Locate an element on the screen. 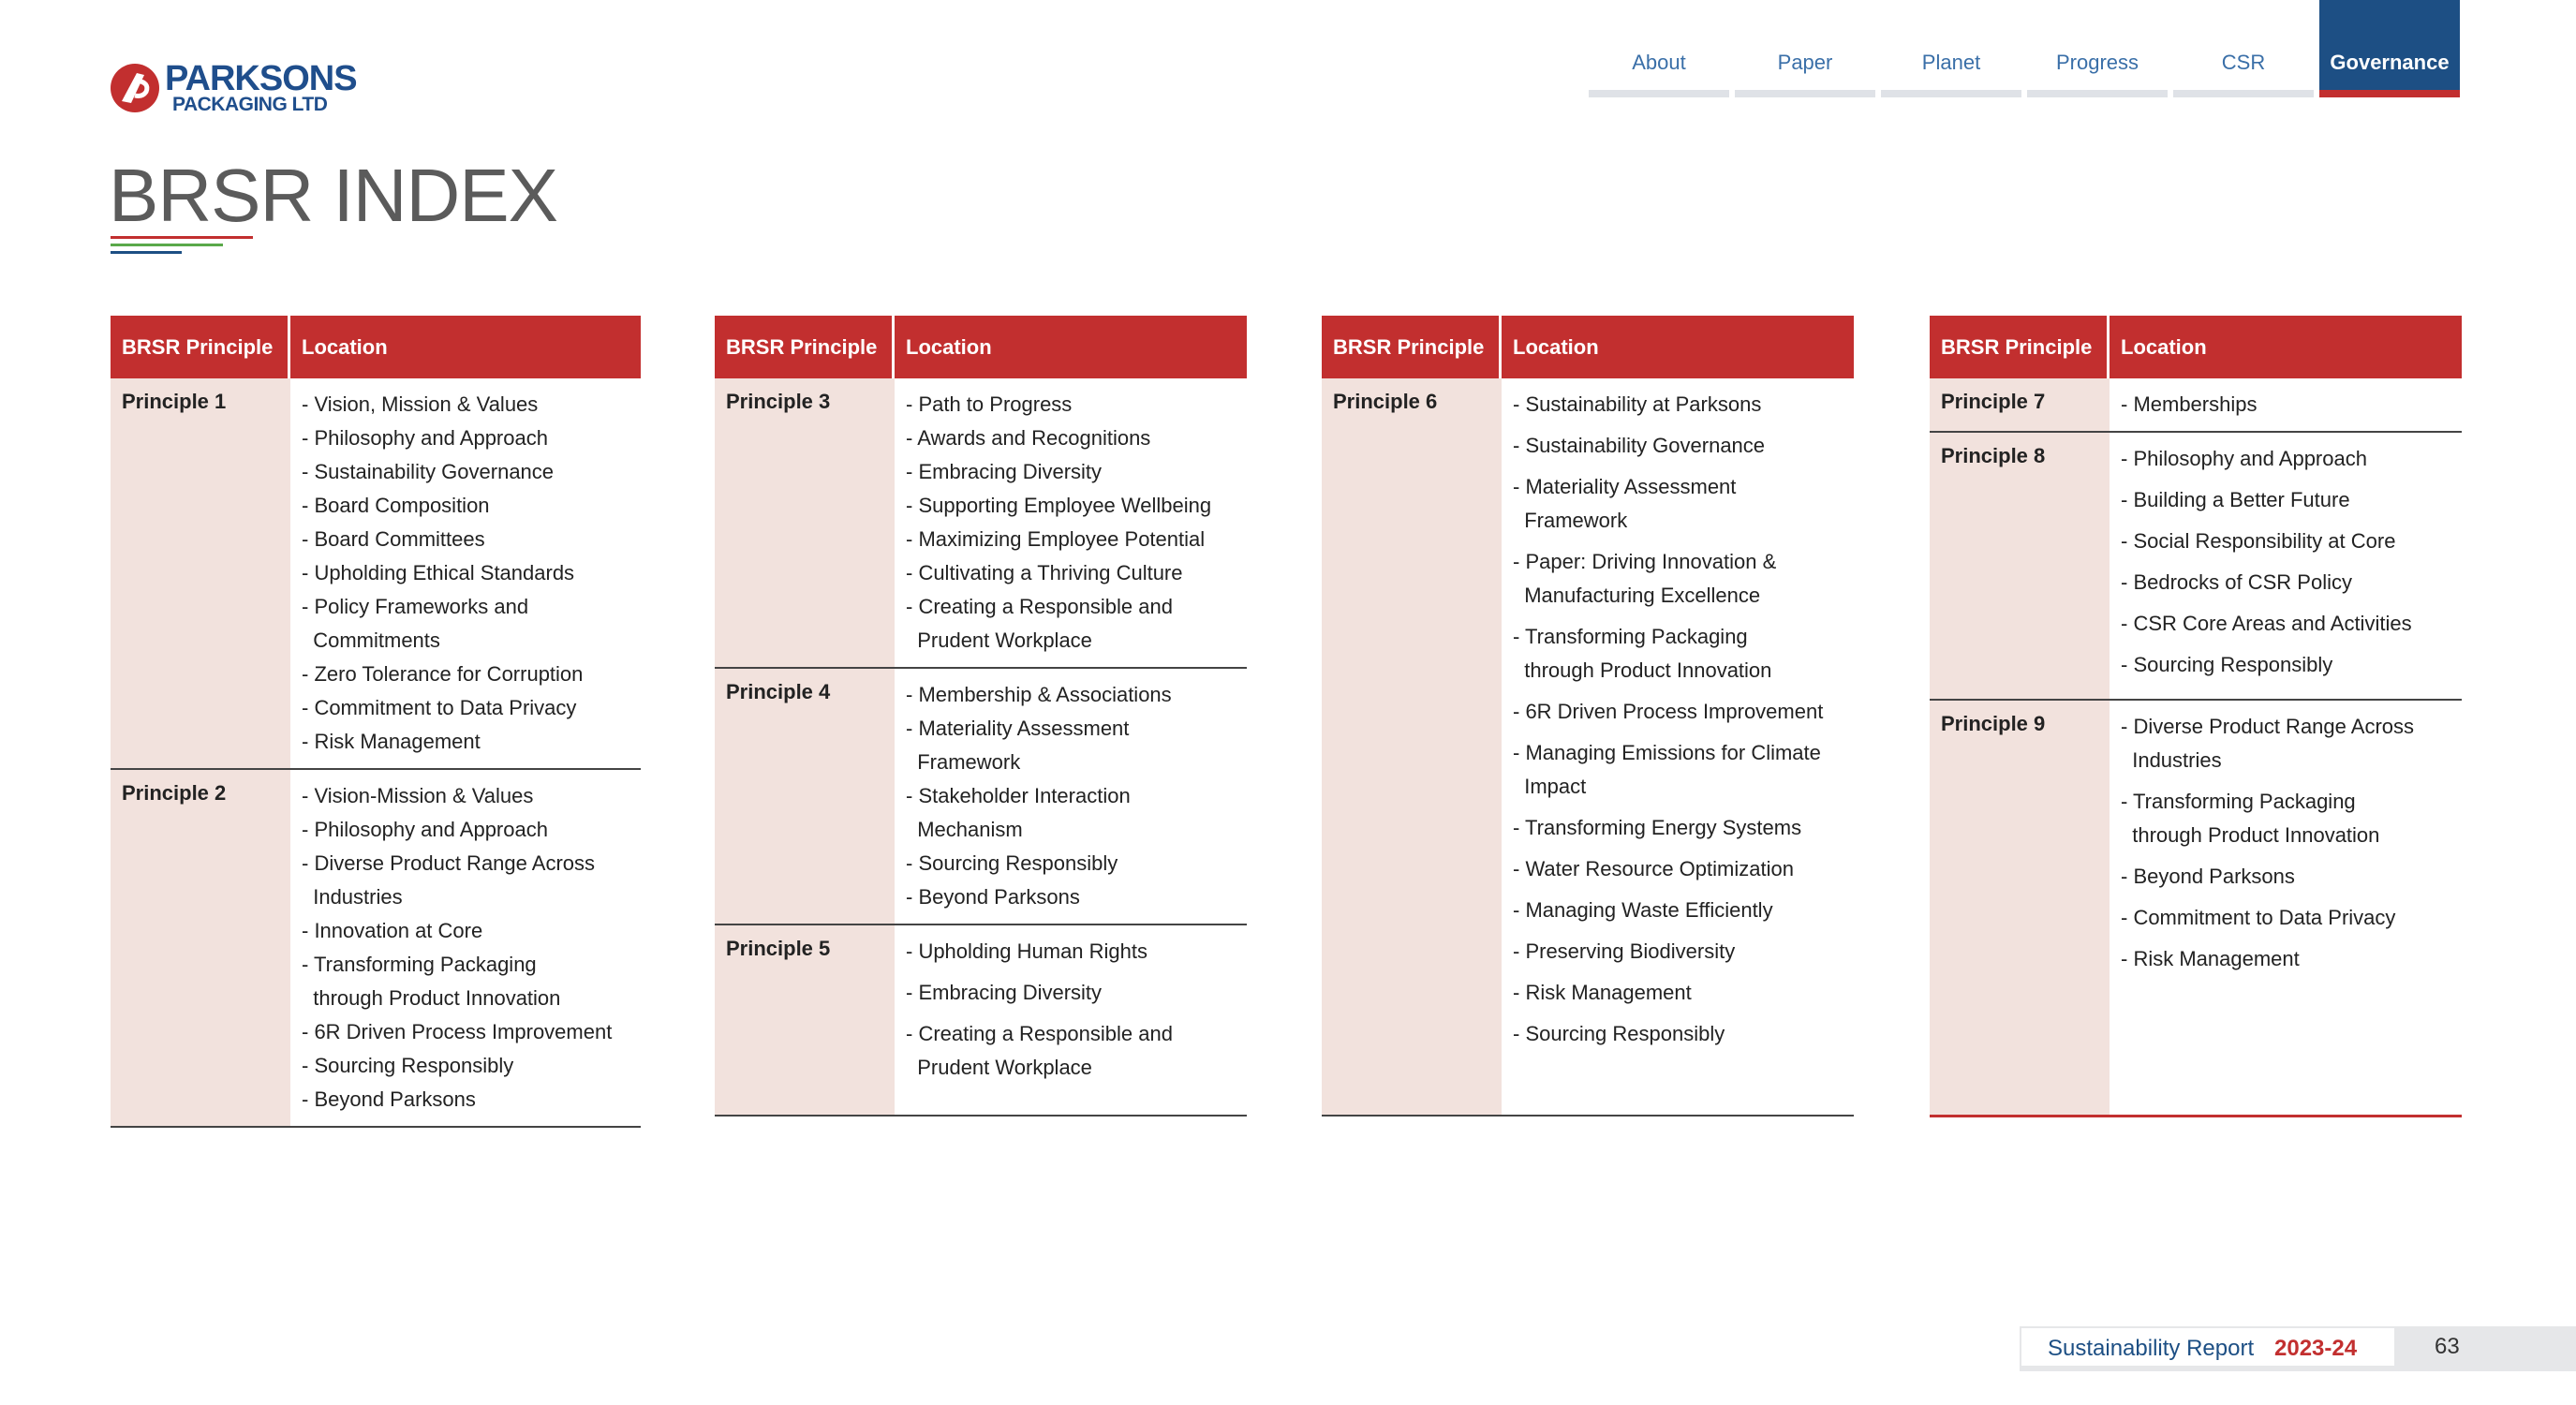 The image size is (2576, 1405). footer-report-year: 2023-24 is located at coordinates (2316, 1348).